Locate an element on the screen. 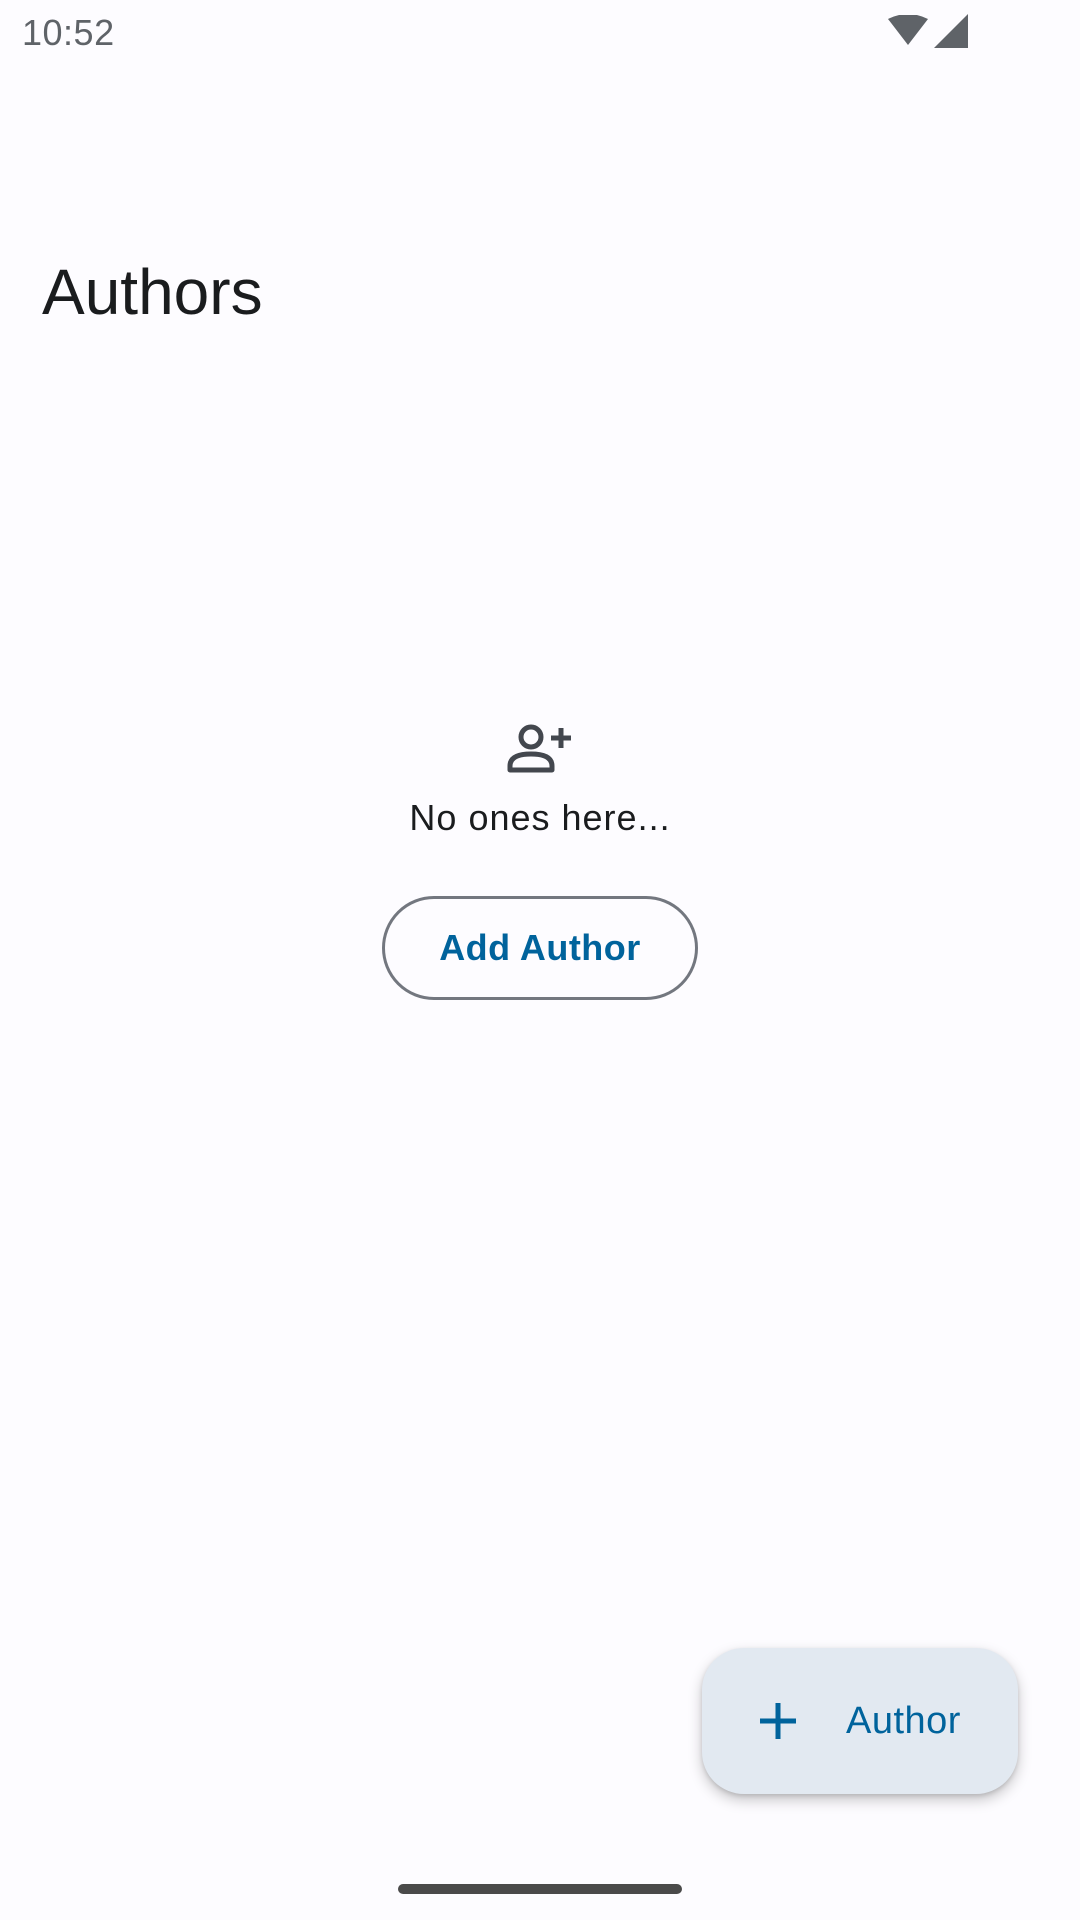  plus-icon is located at coordinates (778, 1721).